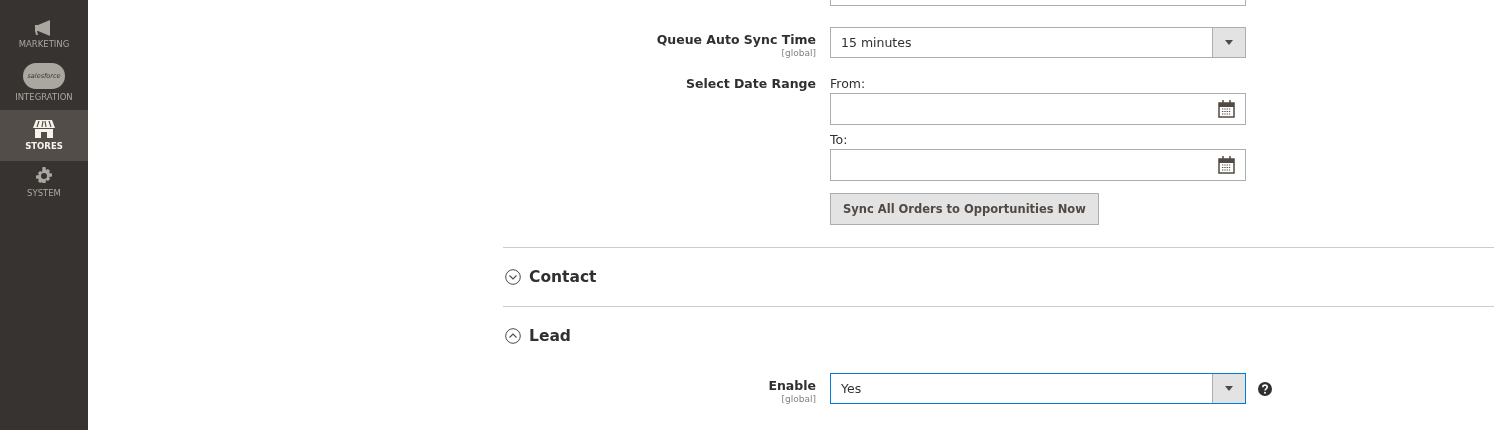  I want to click on section-title: Lead, so click(550, 336).